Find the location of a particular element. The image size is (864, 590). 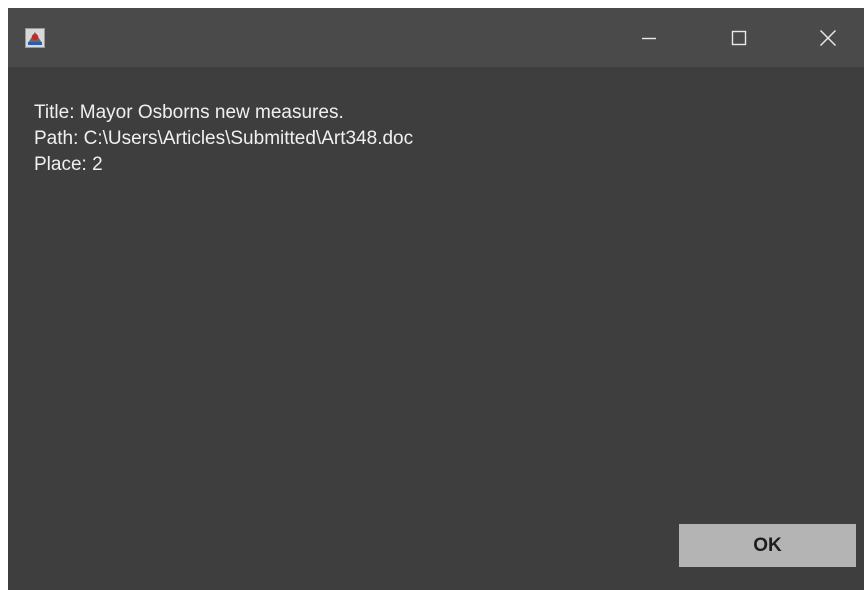

maximize-icon is located at coordinates (739, 38).